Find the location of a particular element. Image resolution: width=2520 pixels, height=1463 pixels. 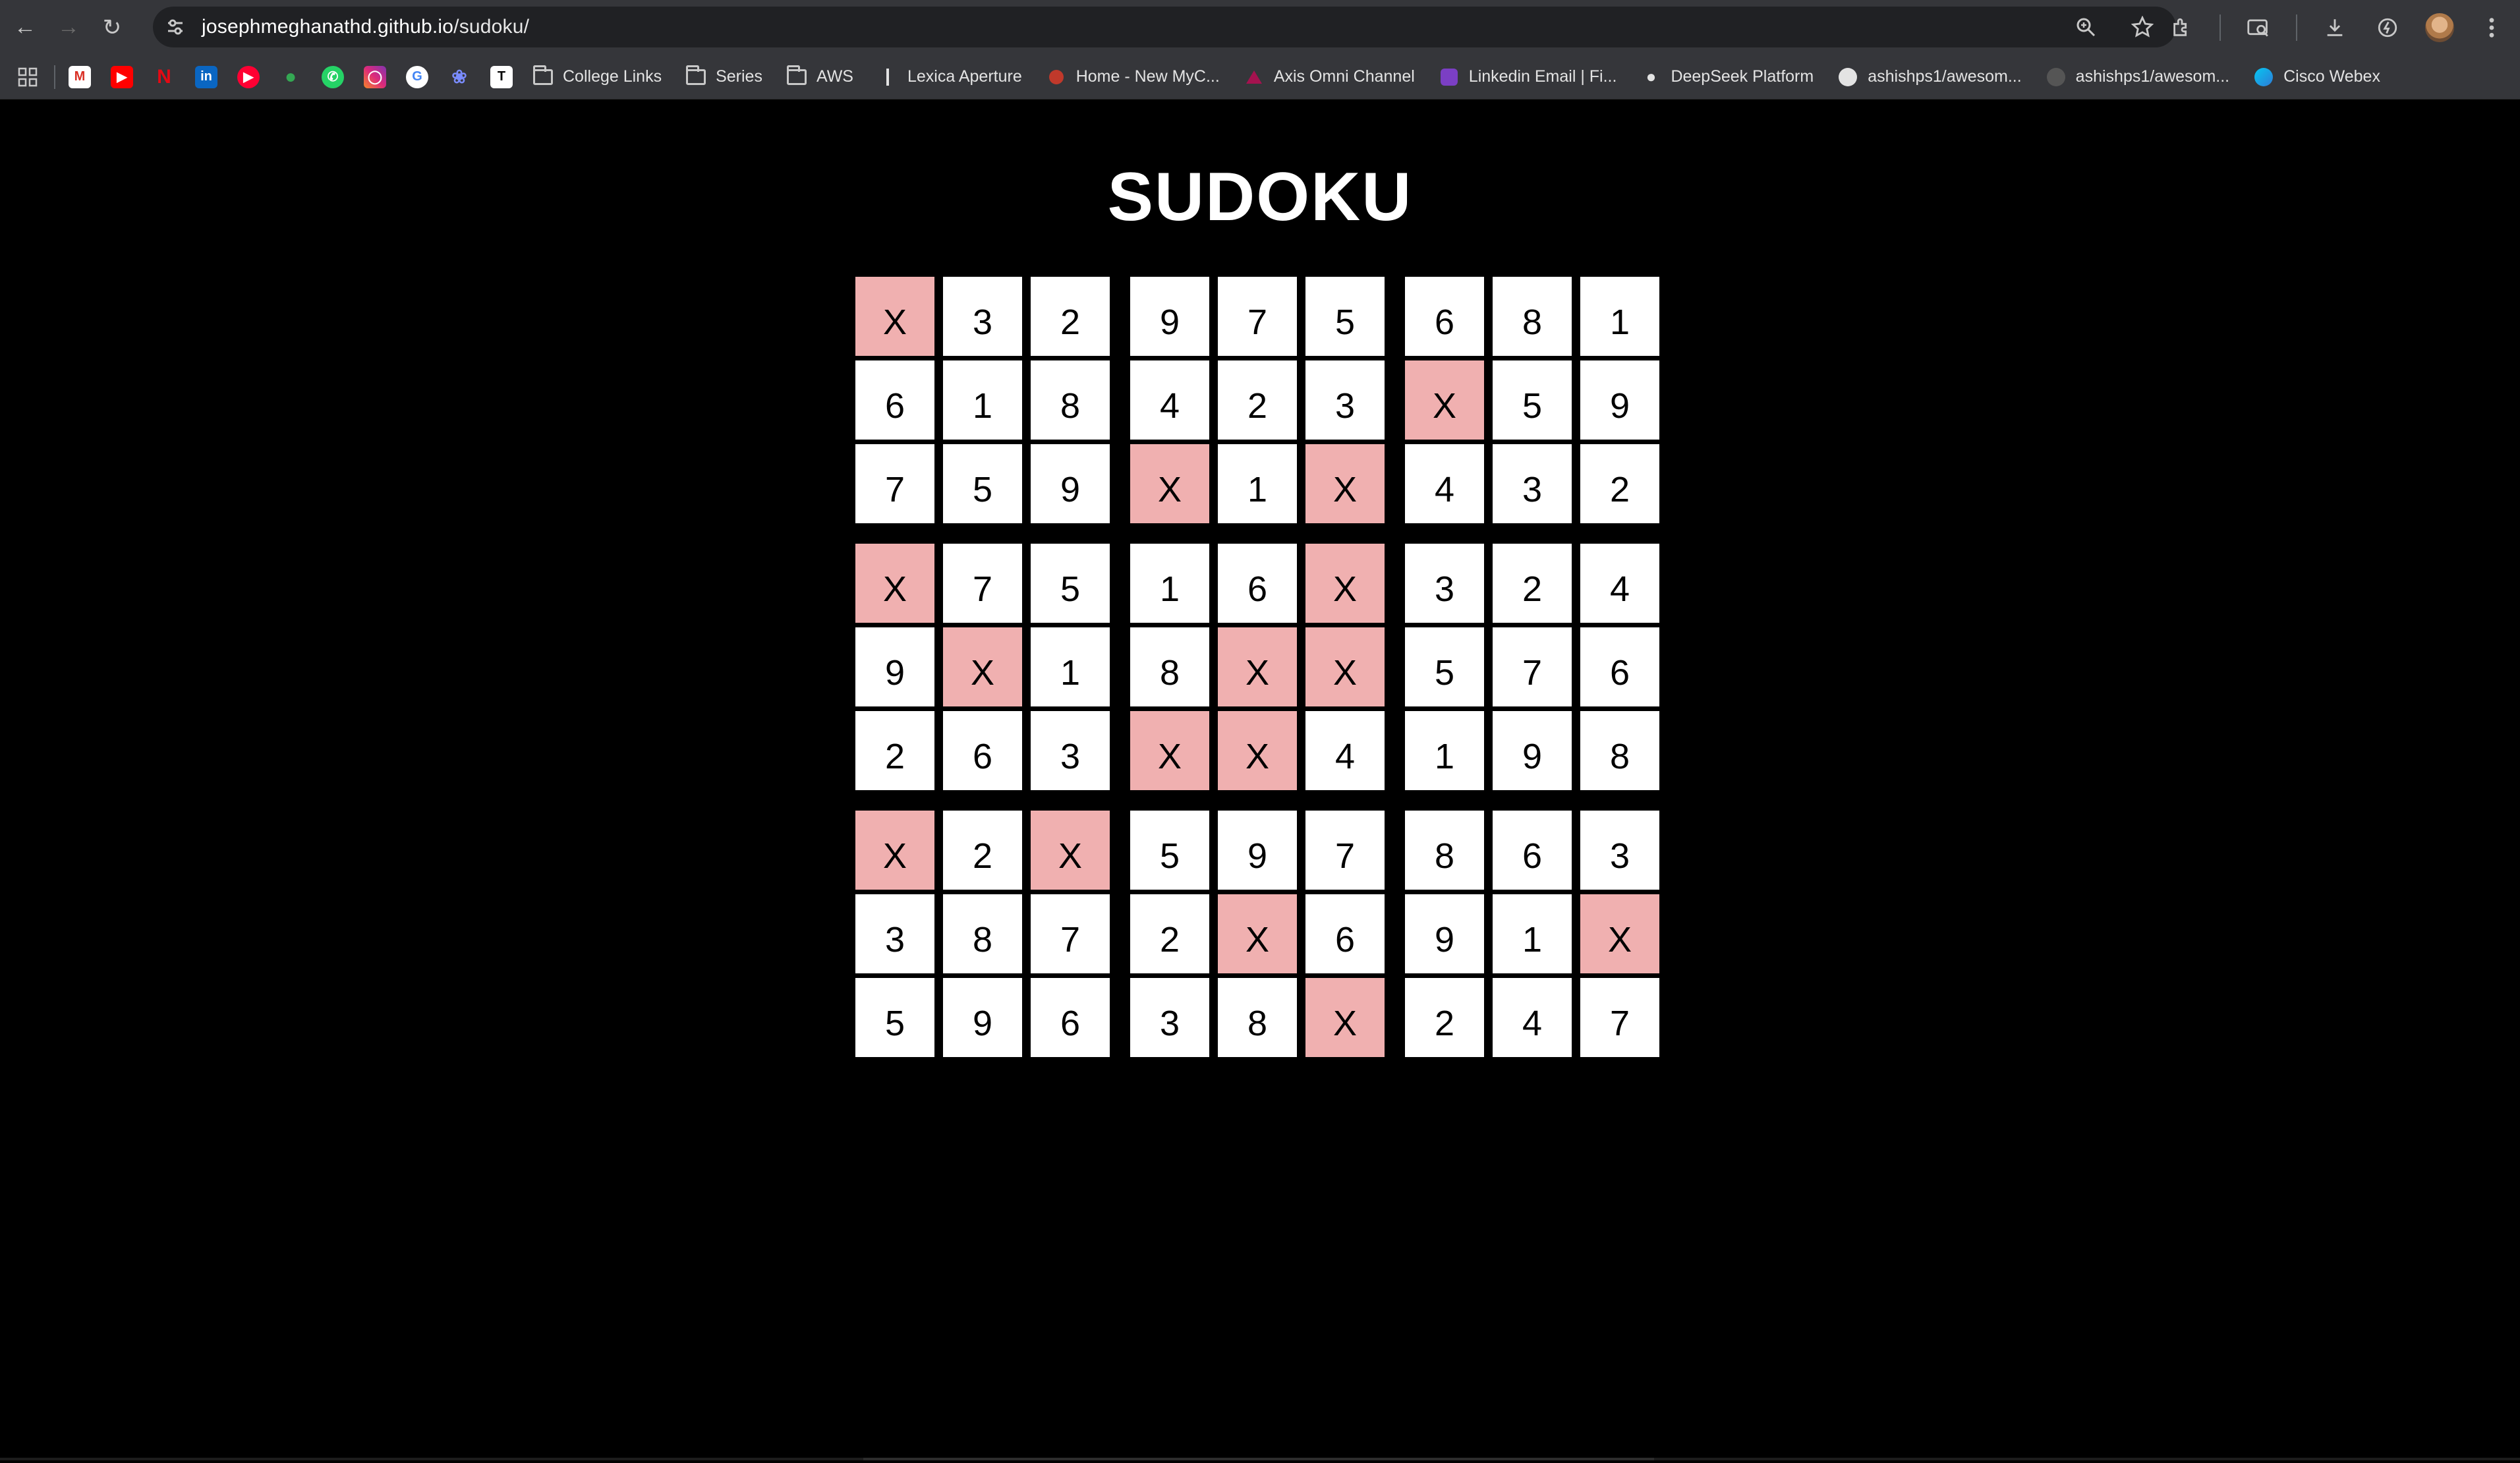

sudoku-cell-r2-c6: 3 is located at coordinates (1345, 400).